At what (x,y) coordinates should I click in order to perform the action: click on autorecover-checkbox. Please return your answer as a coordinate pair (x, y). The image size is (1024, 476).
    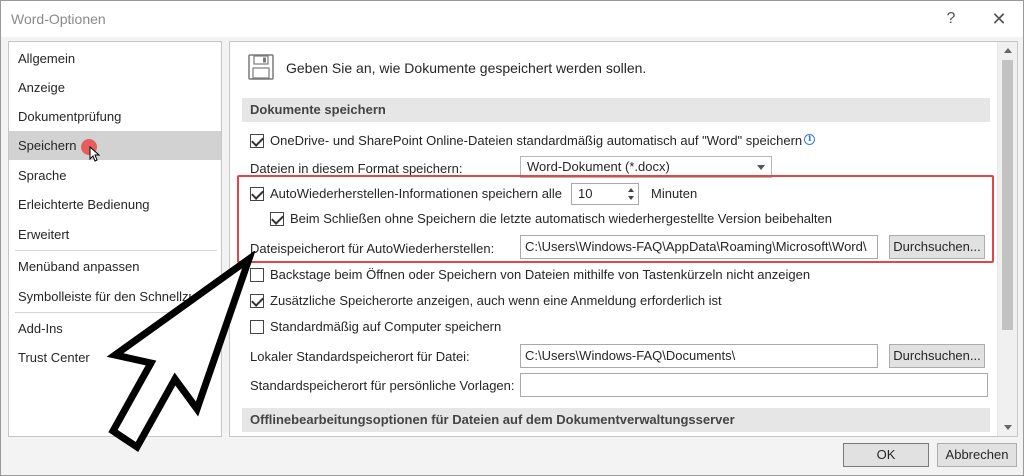
    Looking at the image, I should click on (257, 194).